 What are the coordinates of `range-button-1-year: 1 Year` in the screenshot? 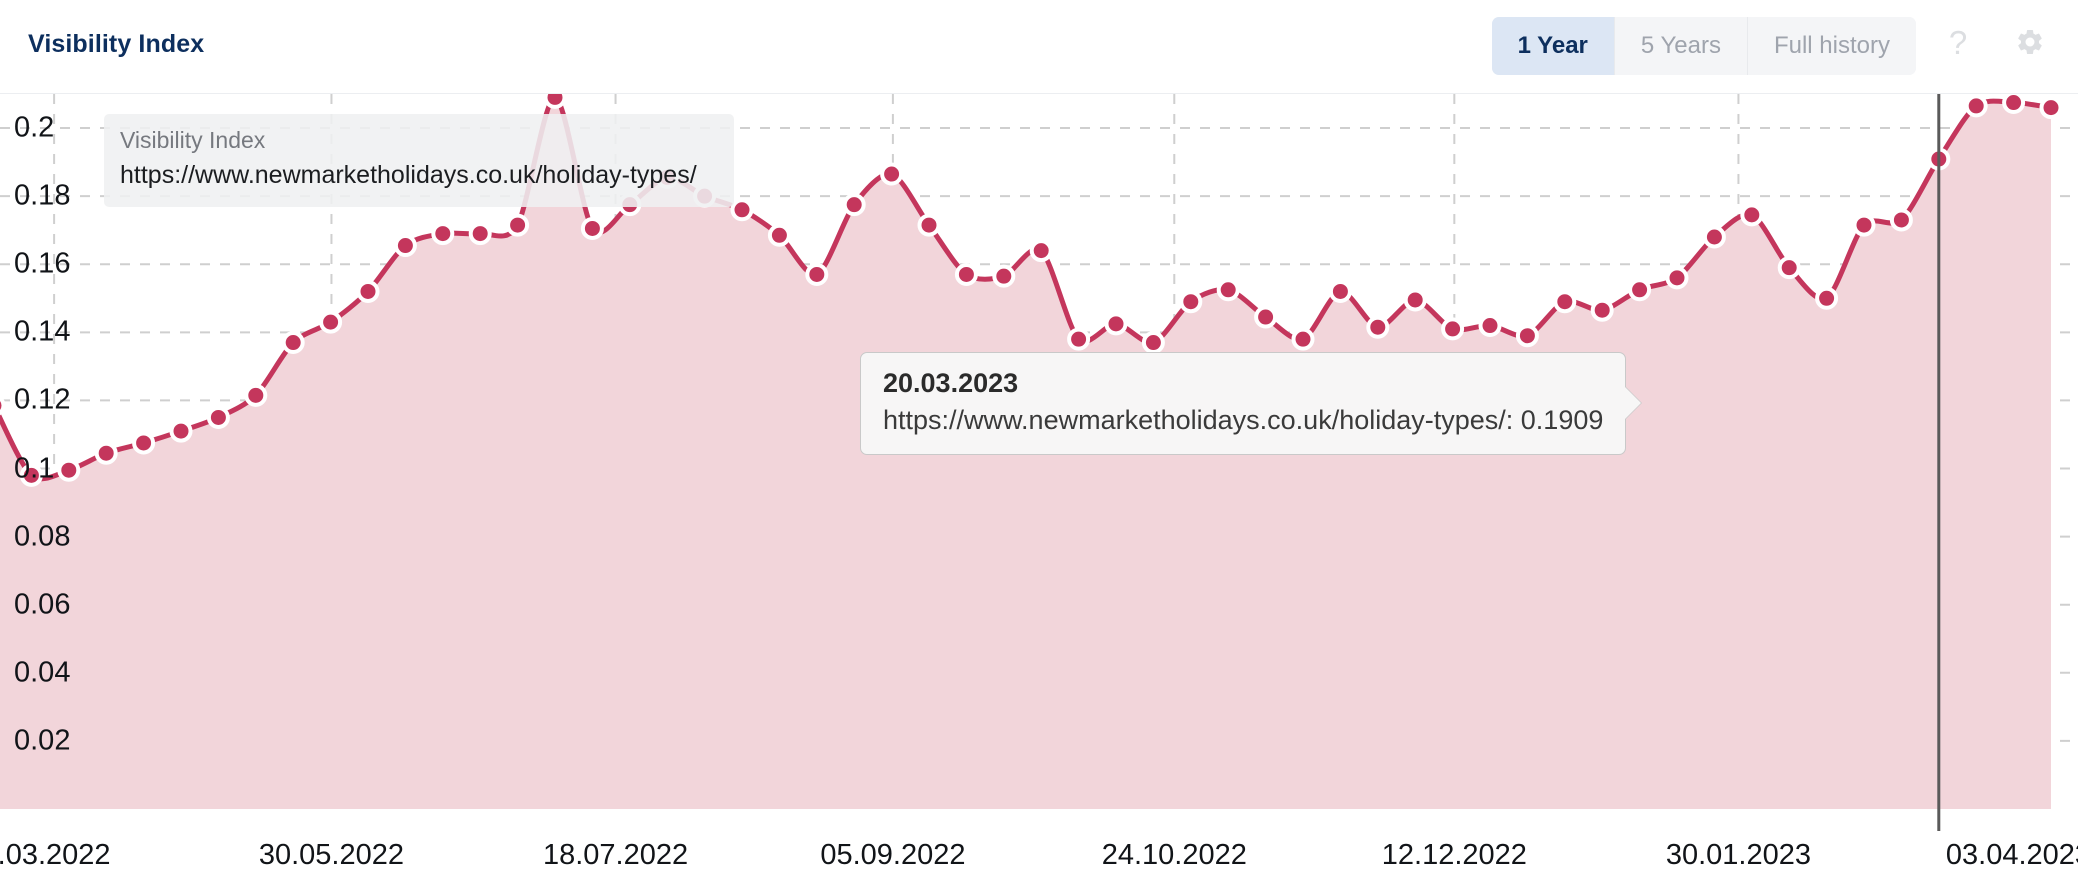 It's located at (1552, 46).